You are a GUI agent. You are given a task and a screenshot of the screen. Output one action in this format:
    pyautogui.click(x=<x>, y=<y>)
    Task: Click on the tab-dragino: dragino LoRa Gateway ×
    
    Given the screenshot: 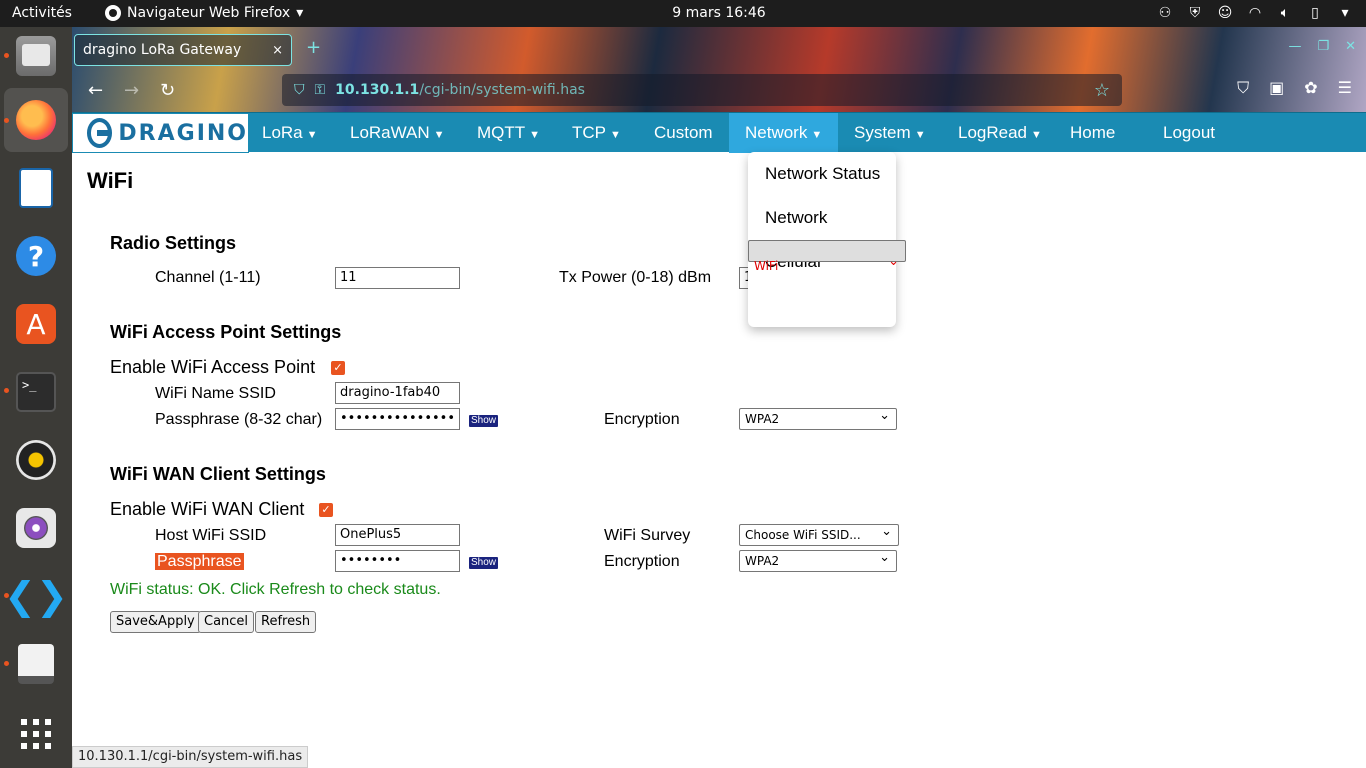 What is the action you would take?
    pyautogui.click(x=183, y=50)
    